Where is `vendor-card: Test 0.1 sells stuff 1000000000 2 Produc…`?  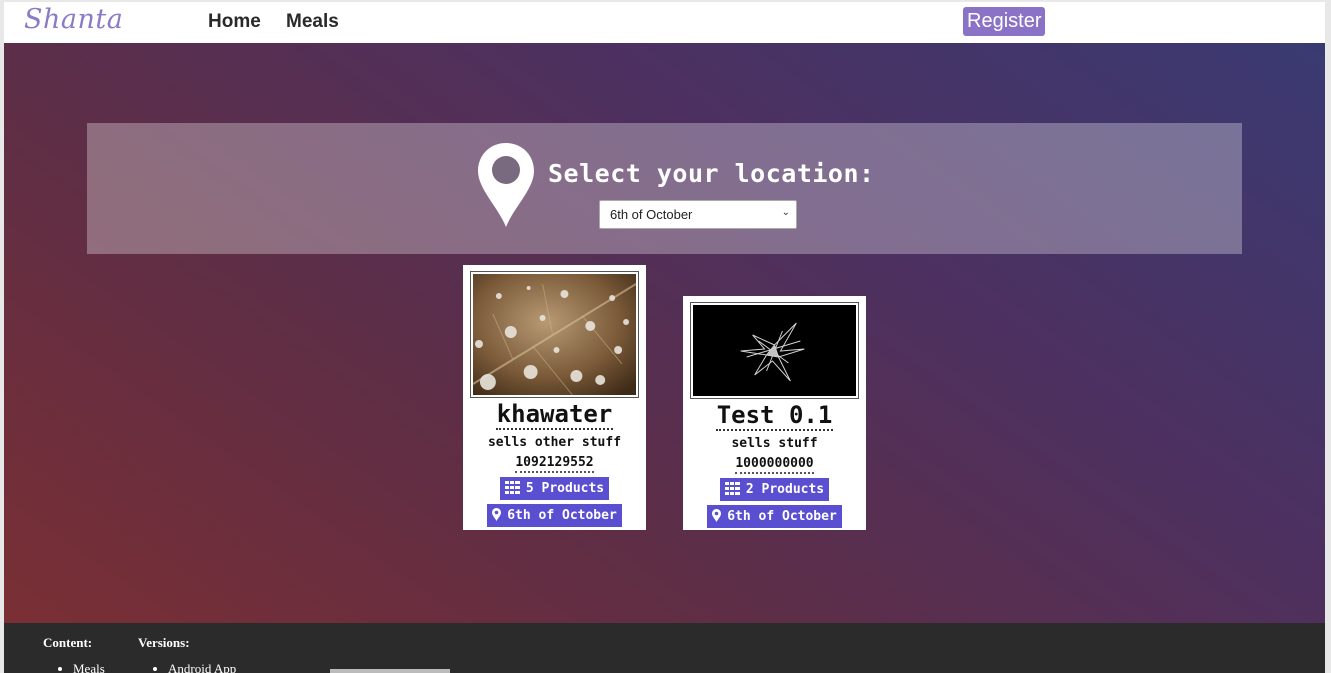 vendor-card: Test 0.1 sells stuff 1000000000 2 Produc… is located at coordinates (774, 413).